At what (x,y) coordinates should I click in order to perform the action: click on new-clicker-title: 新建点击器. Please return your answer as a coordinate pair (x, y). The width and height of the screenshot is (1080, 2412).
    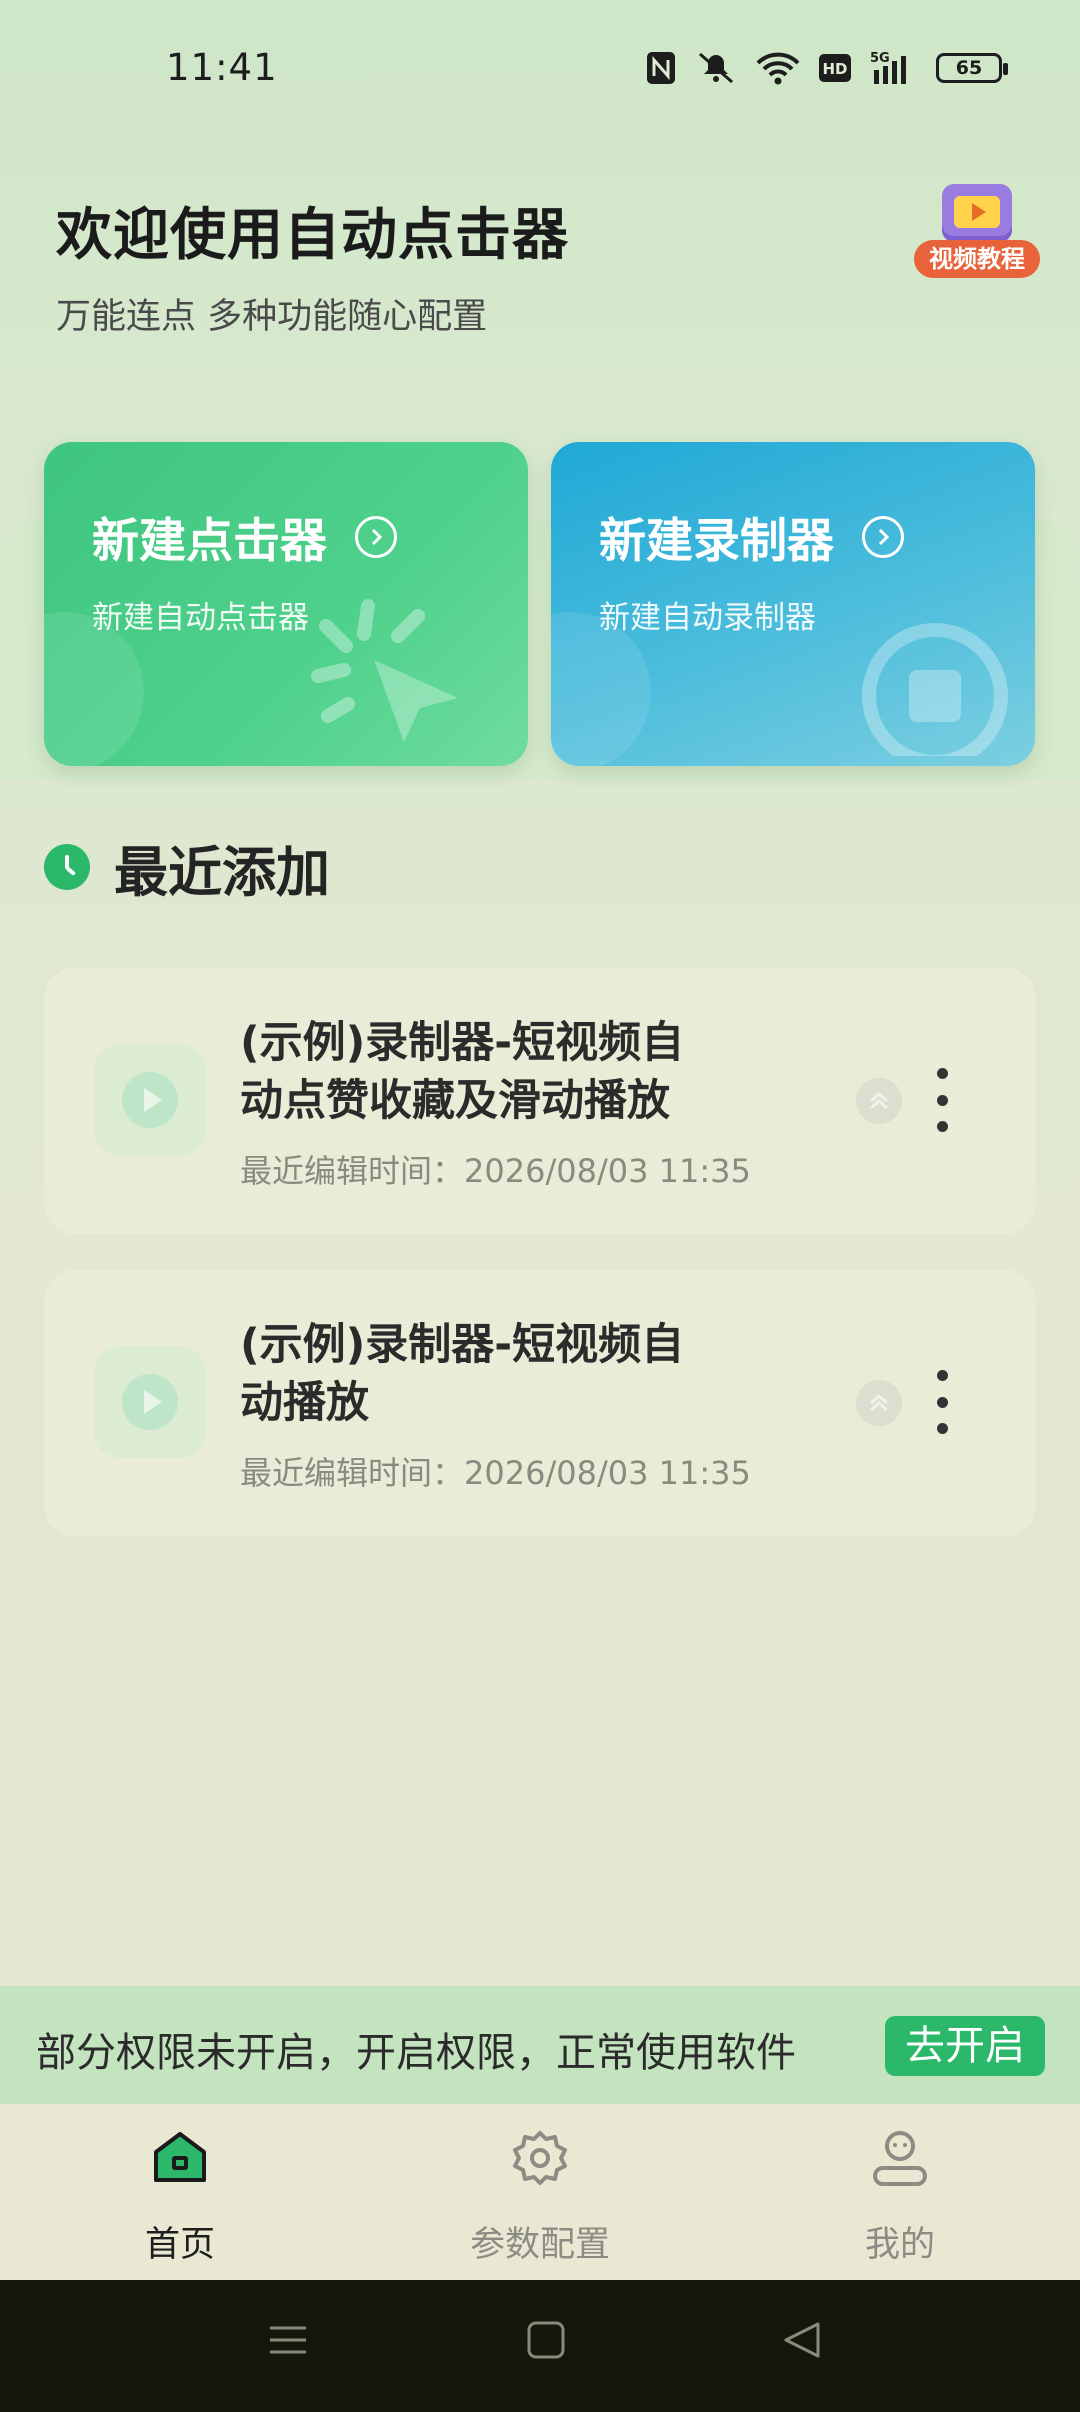
    Looking at the image, I should click on (244, 536).